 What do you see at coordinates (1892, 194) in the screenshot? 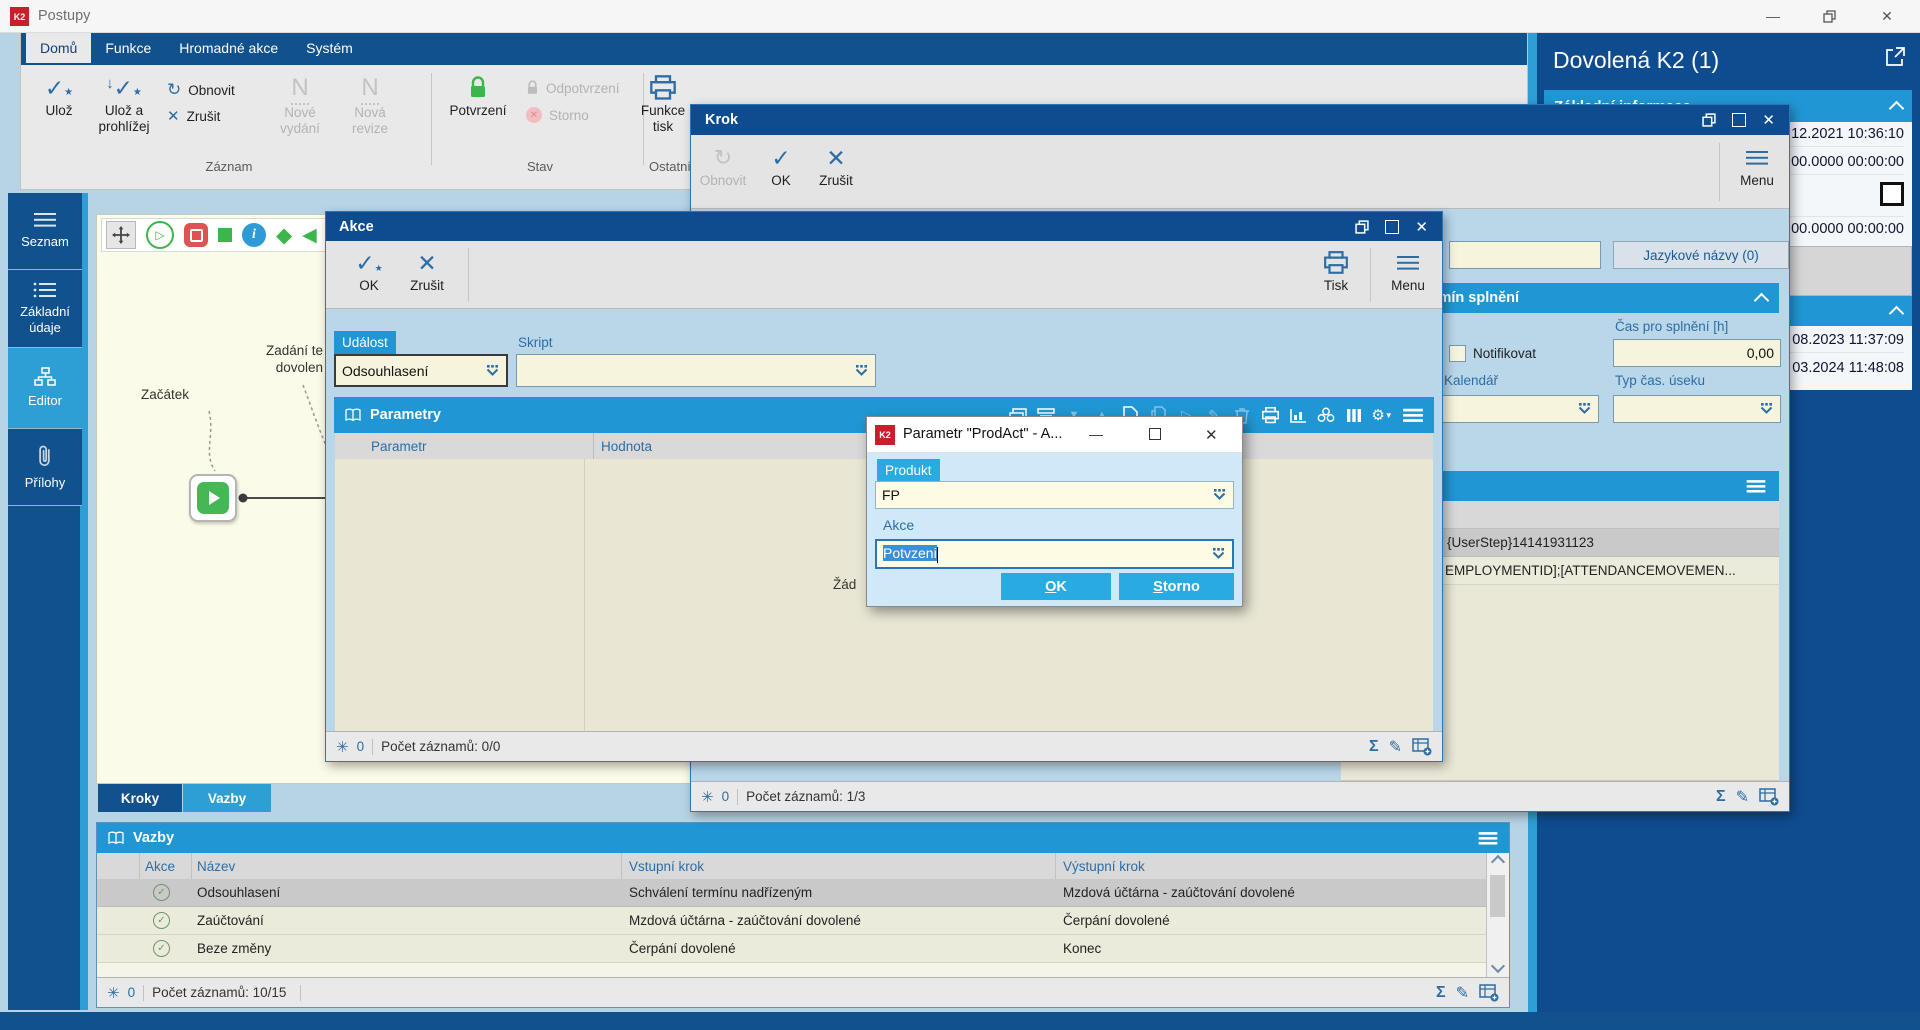
I see `flag-checkbox` at bounding box center [1892, 194].